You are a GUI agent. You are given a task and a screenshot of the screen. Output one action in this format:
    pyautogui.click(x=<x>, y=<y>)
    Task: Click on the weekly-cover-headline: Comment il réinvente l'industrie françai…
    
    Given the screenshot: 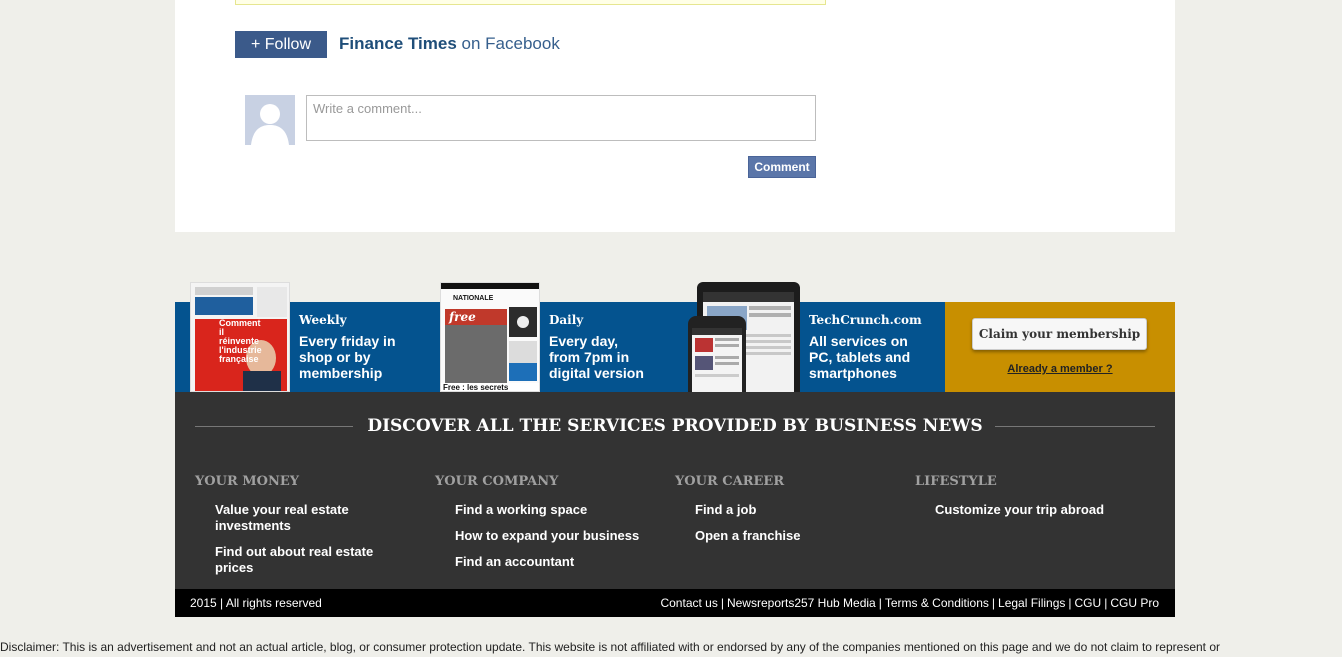 What is the action you would take?
    pyautogui.click(x=240, y=341)
    